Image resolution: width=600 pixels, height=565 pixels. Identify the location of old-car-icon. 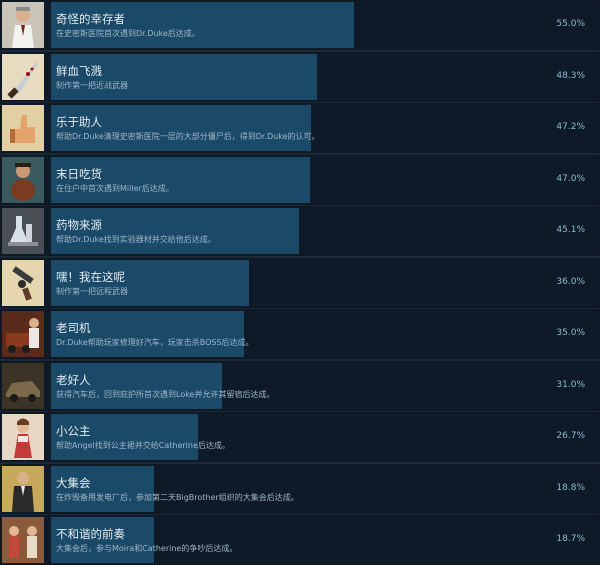
(23, 386).